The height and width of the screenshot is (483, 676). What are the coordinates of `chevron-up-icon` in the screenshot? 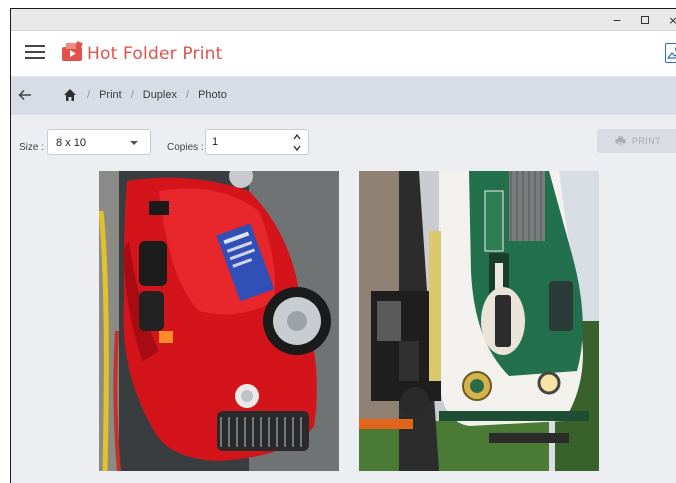 It's located at (297, 137).